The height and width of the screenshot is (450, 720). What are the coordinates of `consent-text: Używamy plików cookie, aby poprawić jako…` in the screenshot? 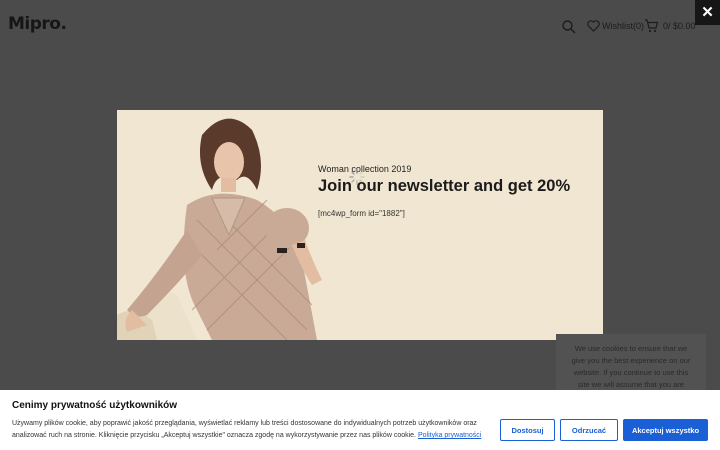 It's located at (247, 429).